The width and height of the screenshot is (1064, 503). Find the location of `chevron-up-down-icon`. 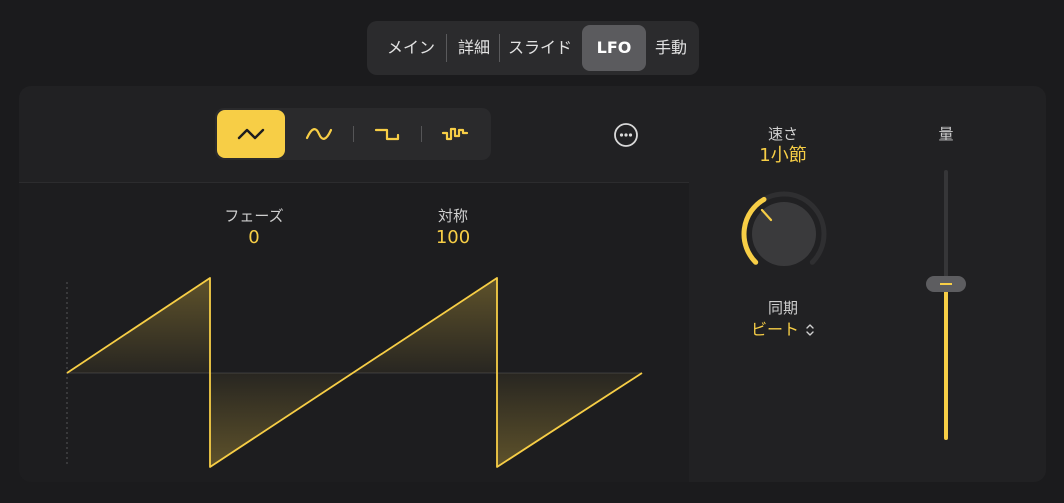

chevron-up-down-icon is located at coordinates (810, 330).